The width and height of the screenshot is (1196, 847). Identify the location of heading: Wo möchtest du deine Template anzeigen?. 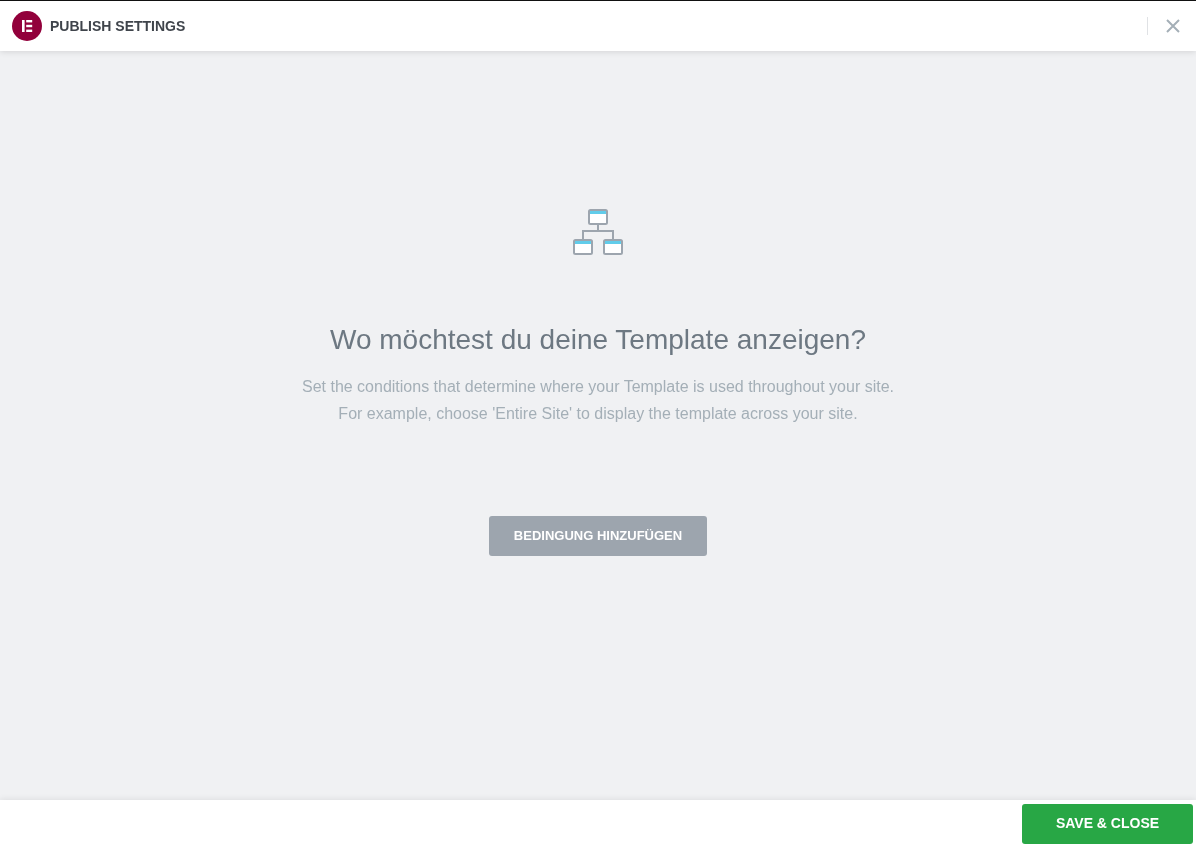
(598, 340).